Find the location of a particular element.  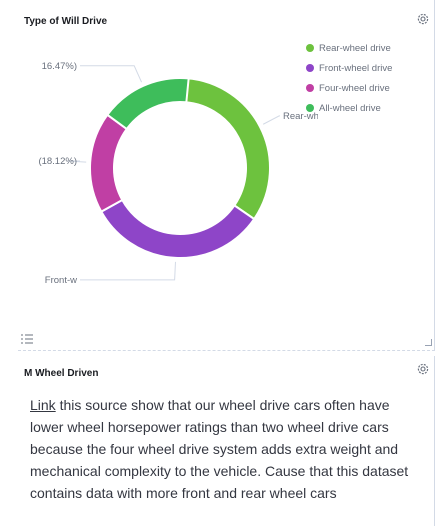

legend-label: All-wheel drive is located at coordinates (350, 108).